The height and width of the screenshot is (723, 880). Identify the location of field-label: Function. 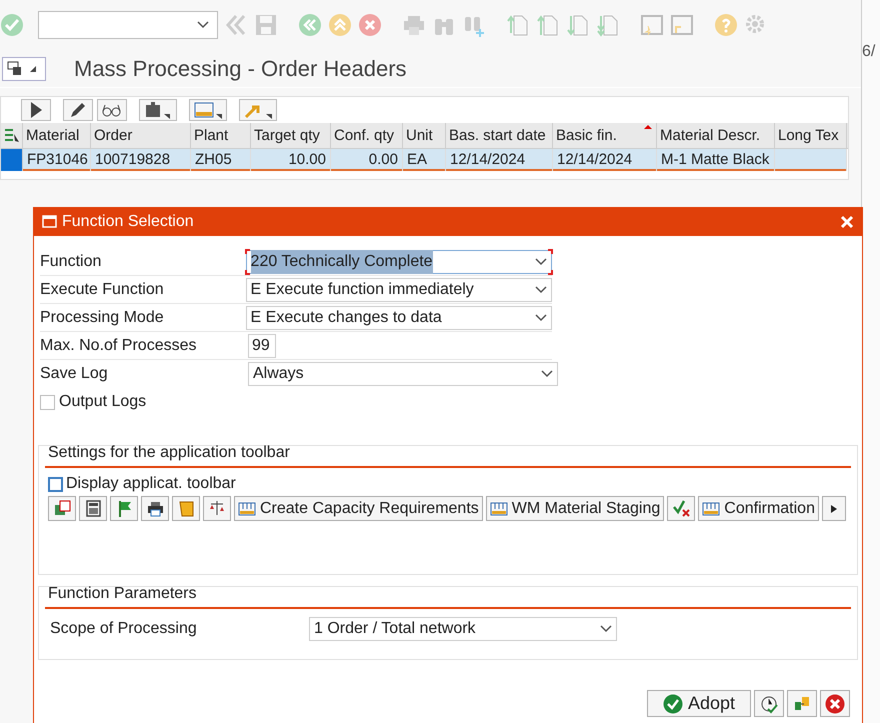
(71, 262).